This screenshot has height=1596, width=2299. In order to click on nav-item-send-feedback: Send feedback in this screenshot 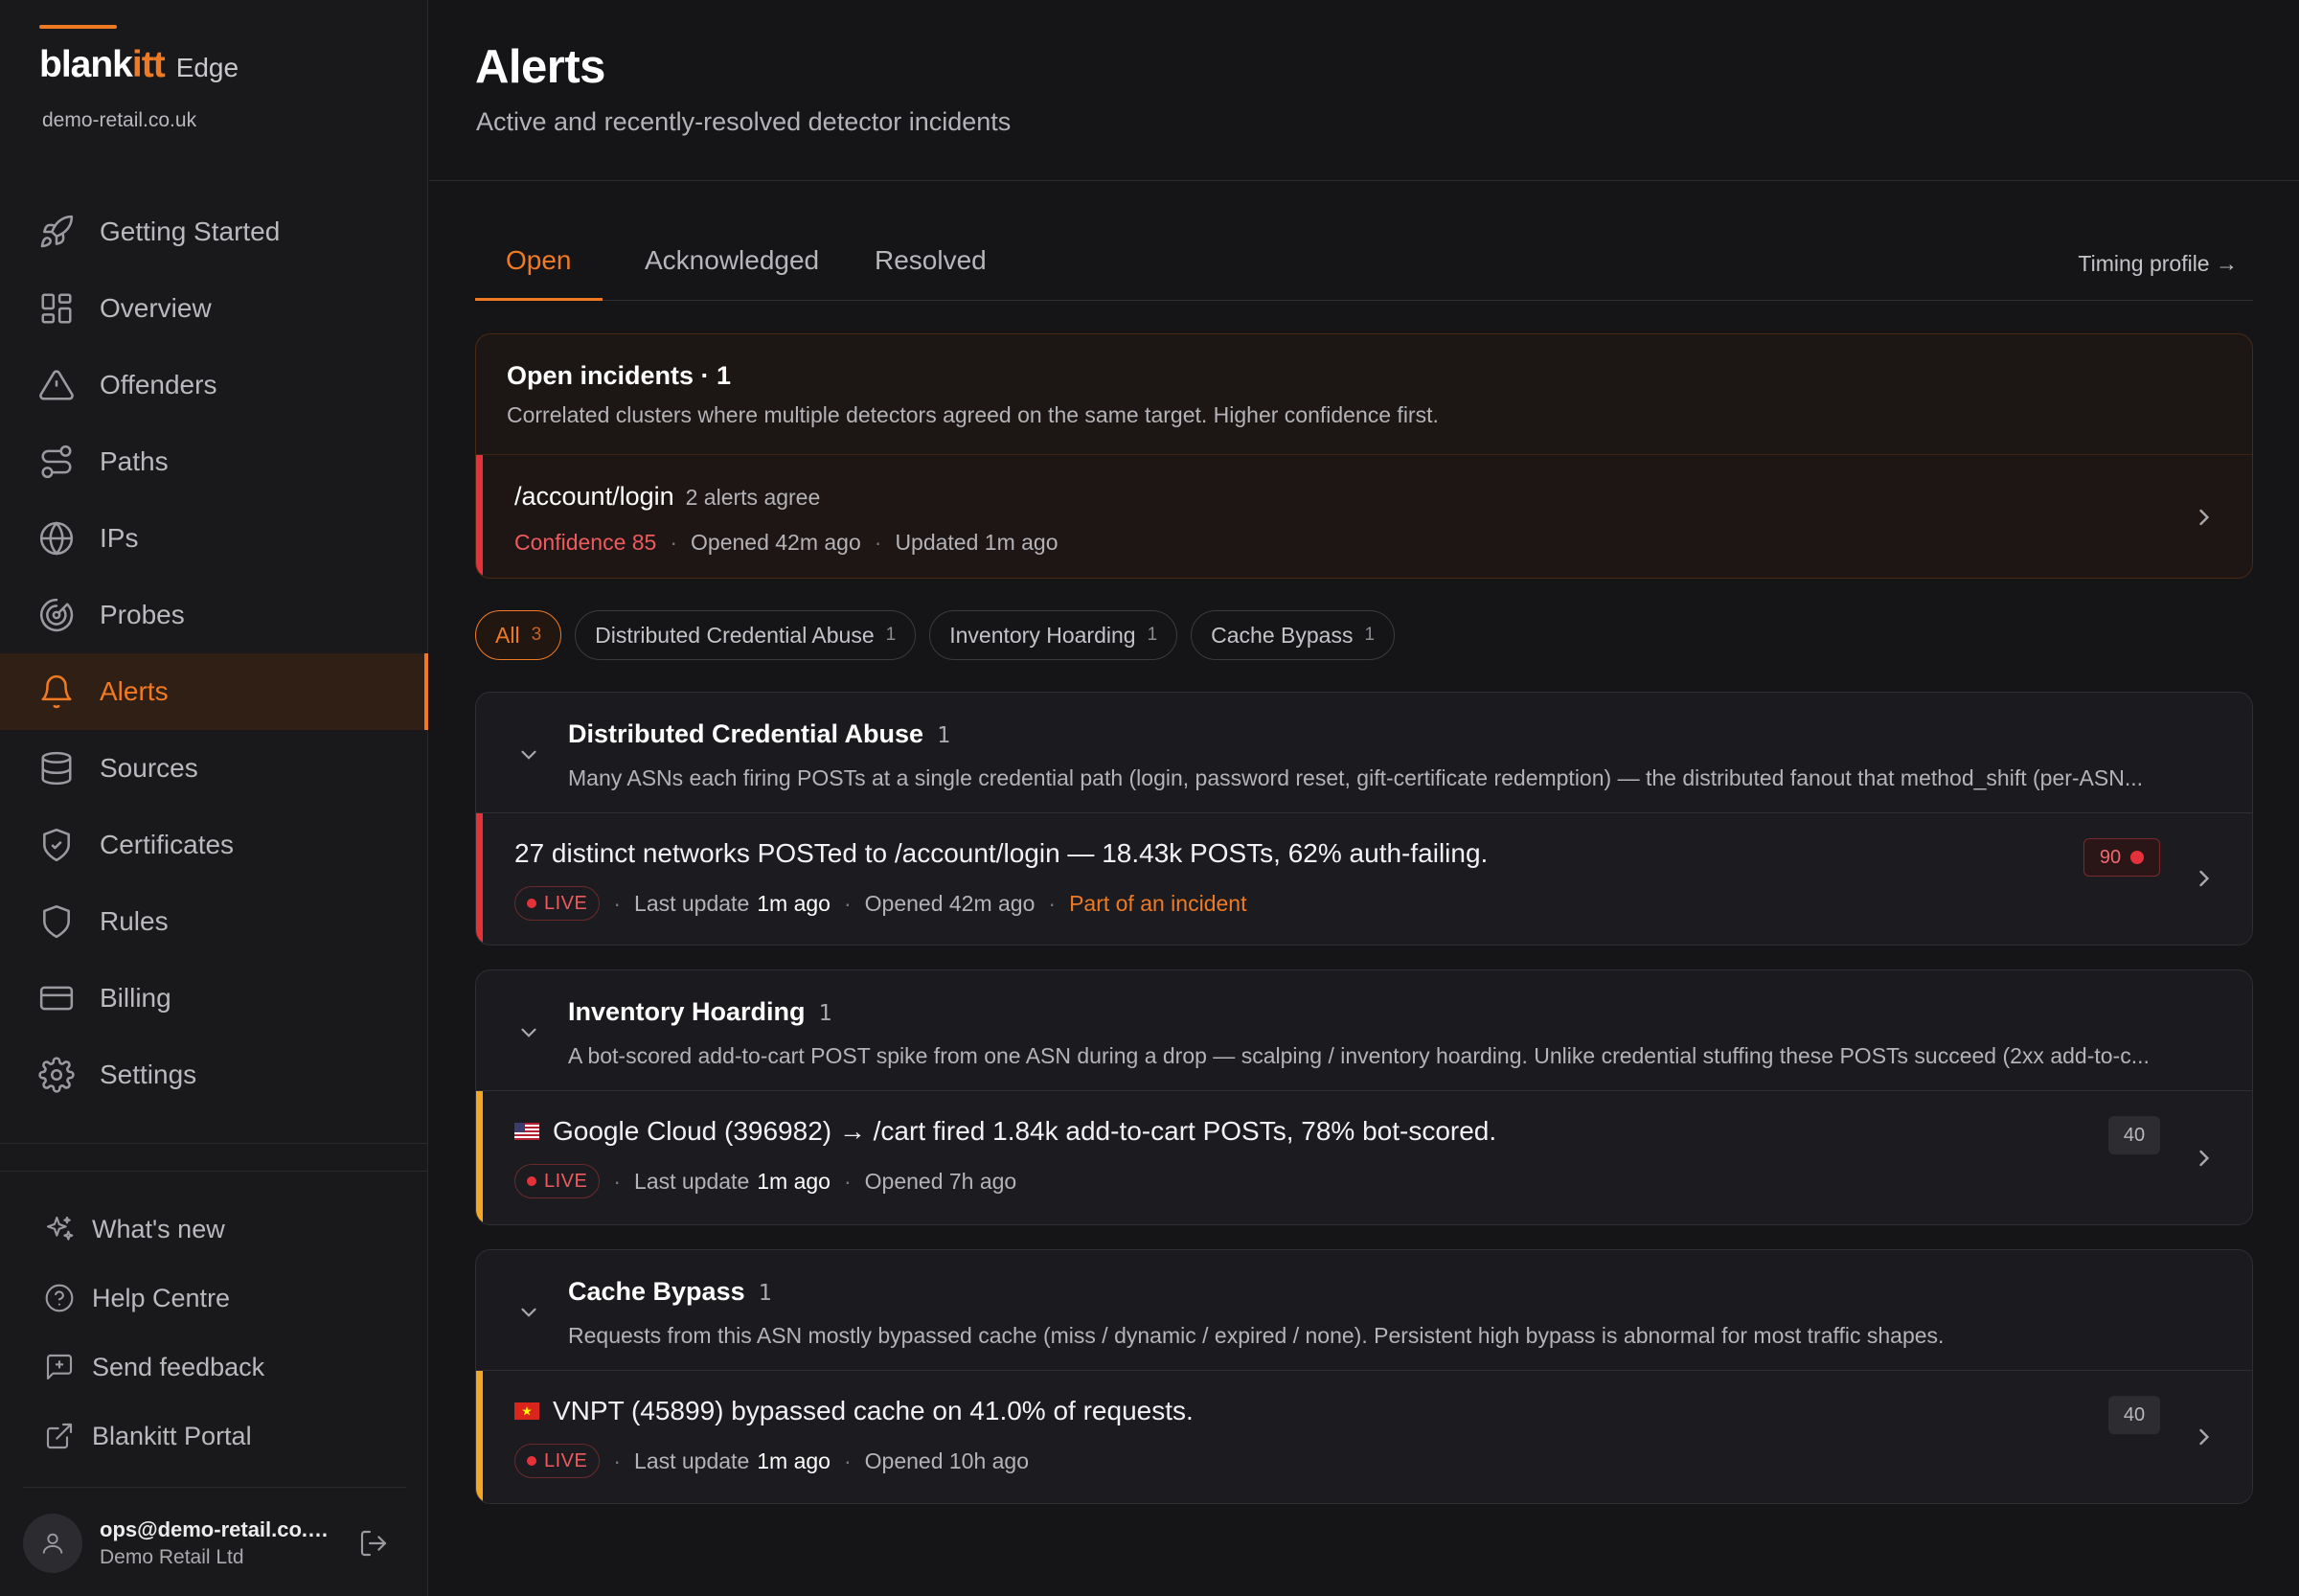, I will do `click(214, 1367)`.